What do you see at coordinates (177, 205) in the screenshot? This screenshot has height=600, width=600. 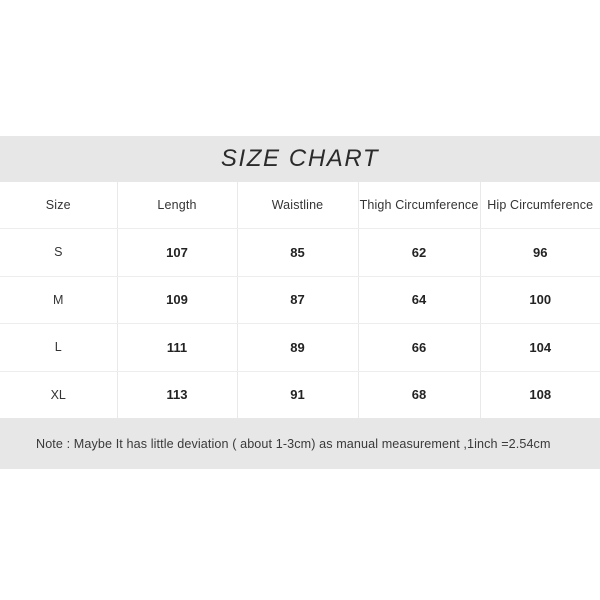 I see `column-header-length: Length` at bounding box center [177, 205].